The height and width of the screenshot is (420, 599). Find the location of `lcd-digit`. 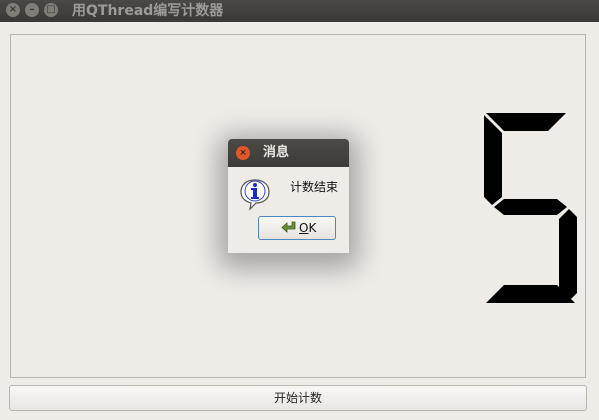

lcd-digit is located at coordinates (530, 208).